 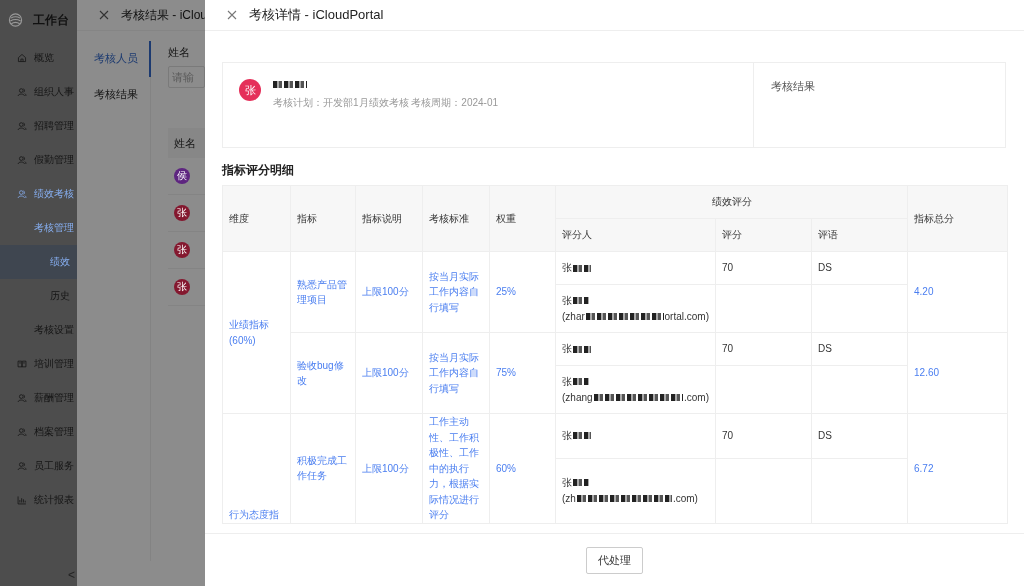 I want to click on drawer-title: 考核详情 - iCloudPortal, so click(x=316, y=15).